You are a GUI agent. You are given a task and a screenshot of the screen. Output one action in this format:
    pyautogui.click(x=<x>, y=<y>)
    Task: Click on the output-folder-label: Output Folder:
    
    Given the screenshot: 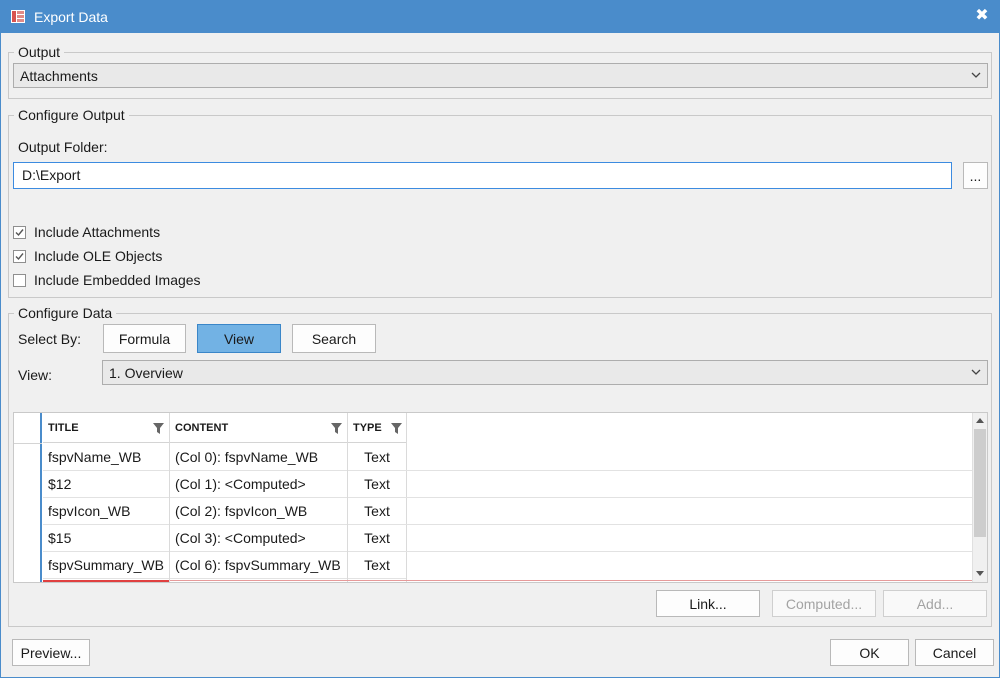 What is the action you would take?
    pyautogui.click(x=63, y=147)
    